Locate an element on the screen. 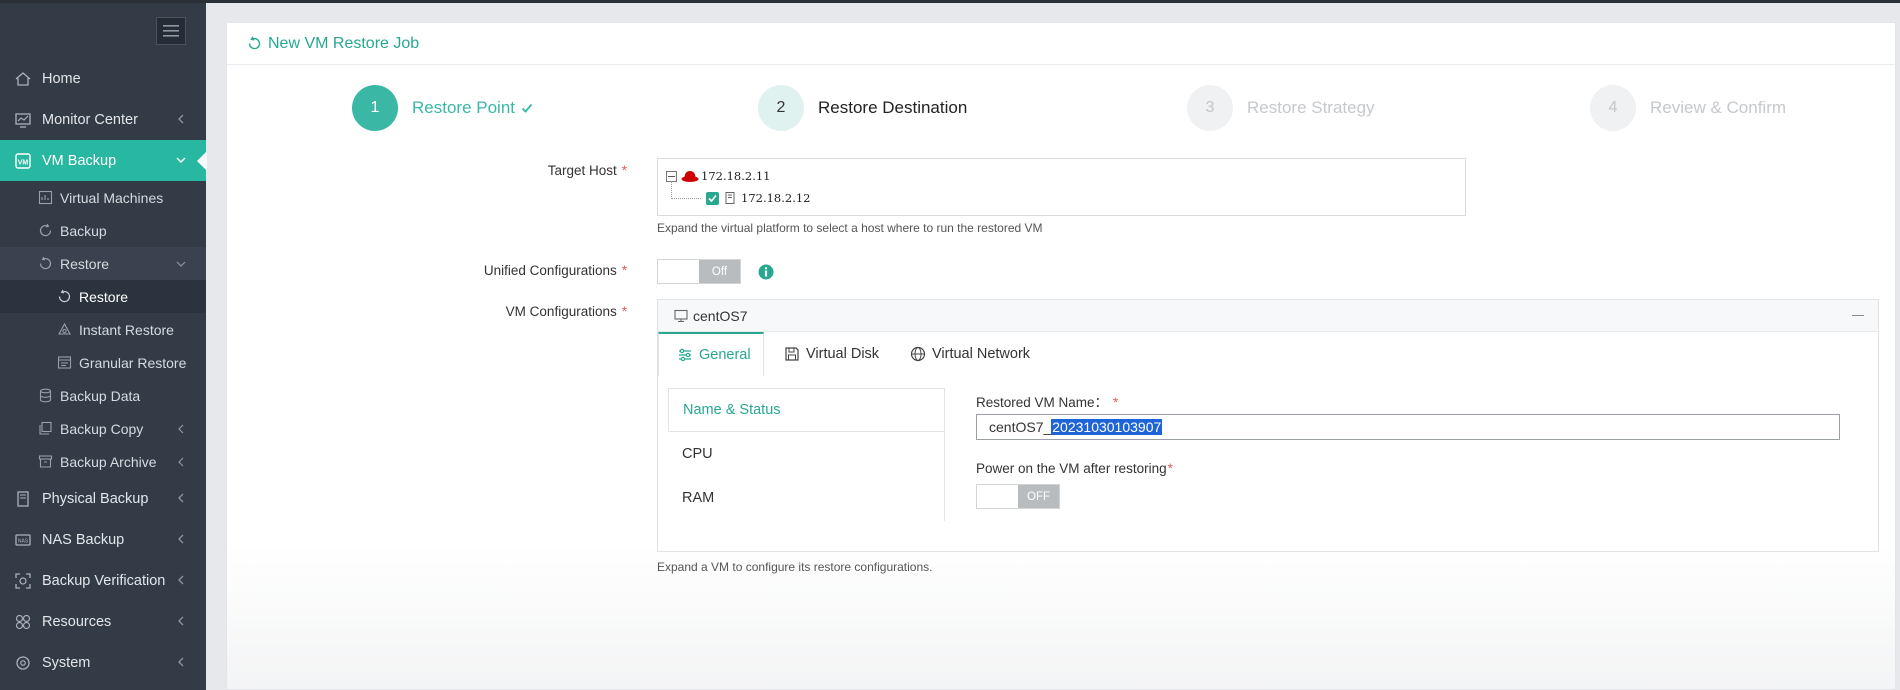 The width and height of the screenshot is (1900, 690). vm-configurations-label: VM Configurations * is located at coordinates (566, 311).